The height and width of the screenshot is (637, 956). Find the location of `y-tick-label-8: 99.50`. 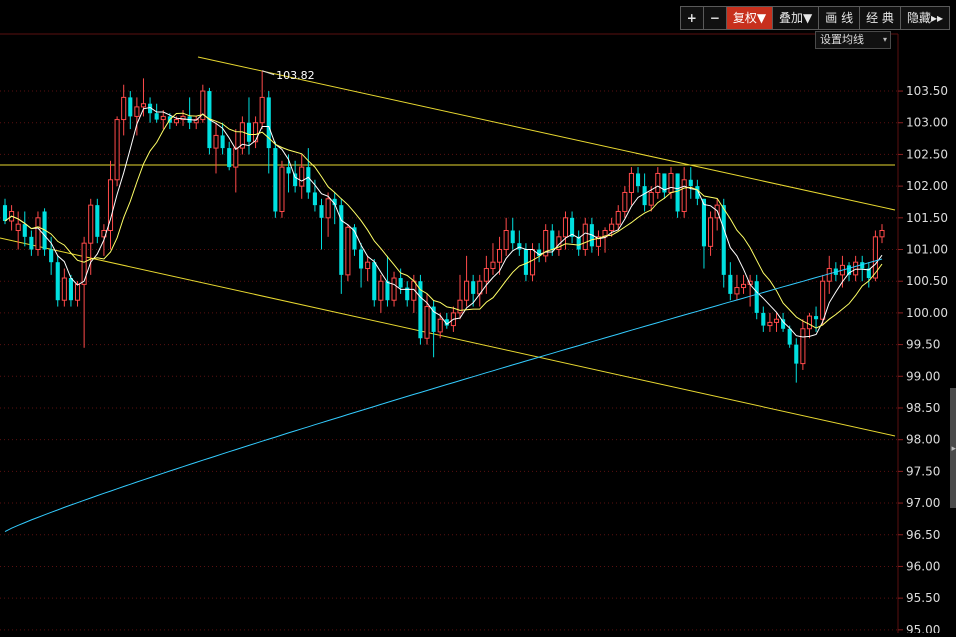

y-tick-label-8: 99.50 is located at coordinates (923, 345).